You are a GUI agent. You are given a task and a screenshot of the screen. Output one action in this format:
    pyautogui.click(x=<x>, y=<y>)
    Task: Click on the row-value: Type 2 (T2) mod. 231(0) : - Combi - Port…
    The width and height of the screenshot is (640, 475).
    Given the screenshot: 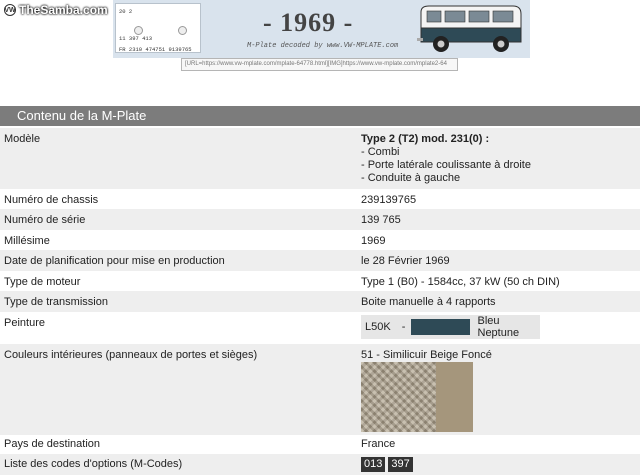 What is the action you would take?
    pyautogui.click(x=446, y=159)
    